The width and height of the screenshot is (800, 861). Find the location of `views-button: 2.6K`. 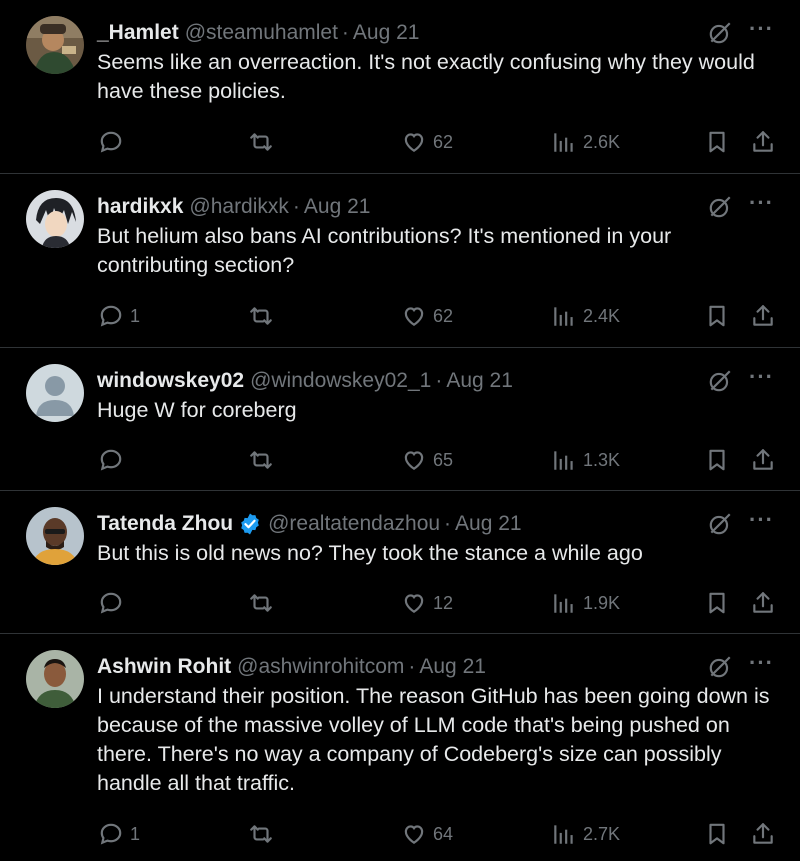

views-button: 2.6K is located at coordinates (585, 142).